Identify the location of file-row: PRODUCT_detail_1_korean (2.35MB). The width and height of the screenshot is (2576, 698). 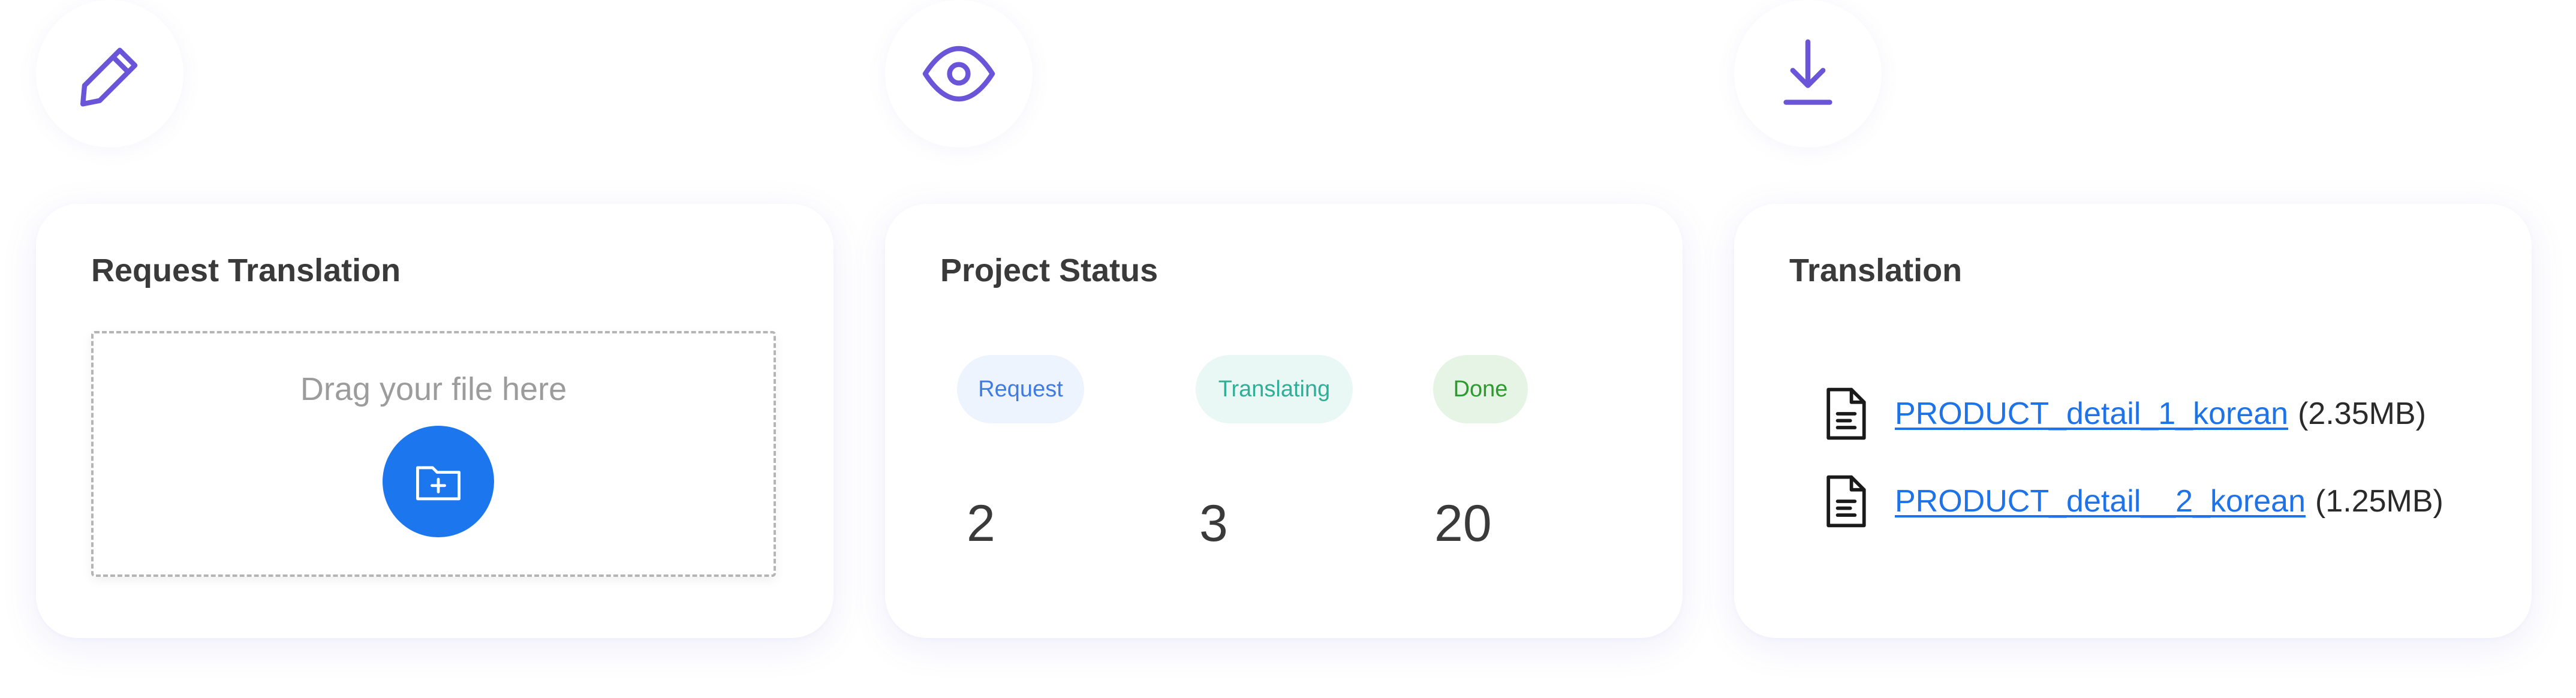
(2121, 414).